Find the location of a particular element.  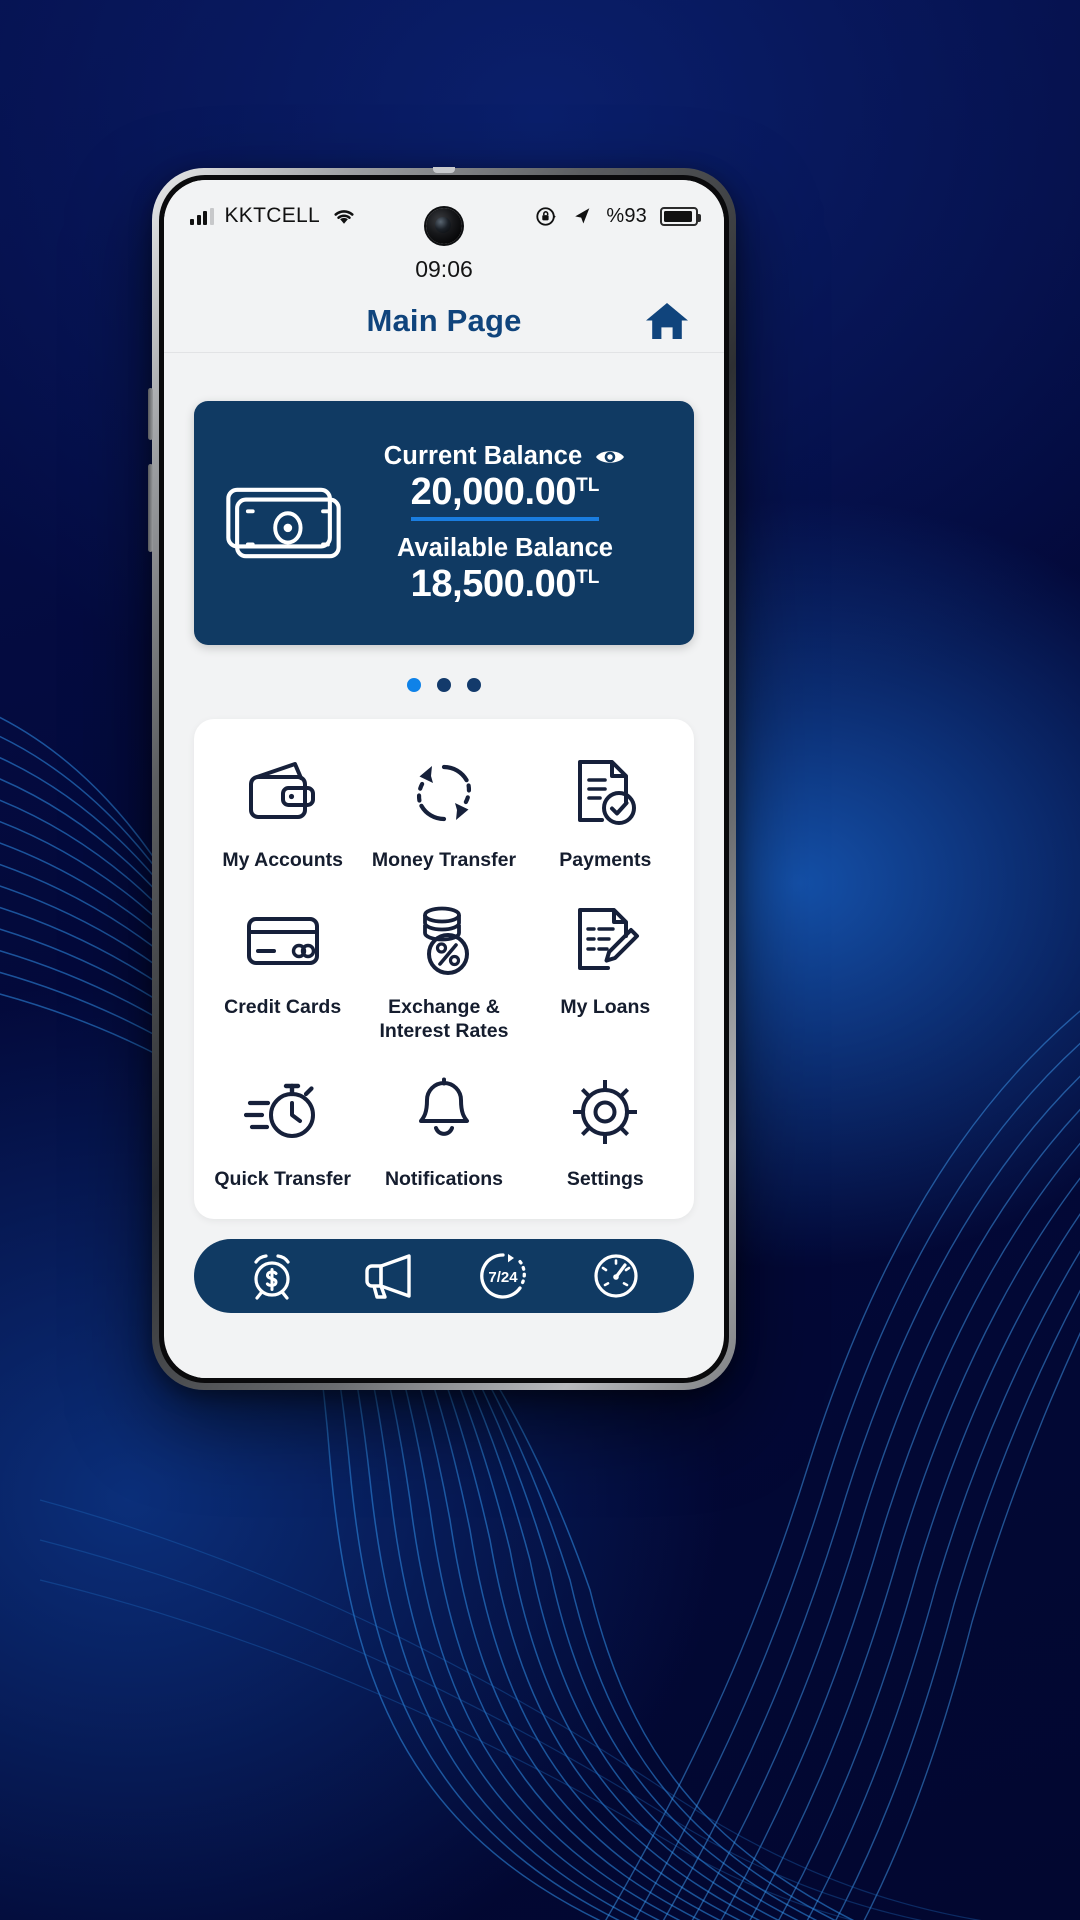

carrier-name: KKTCELL is located at coordinates (272, 215).